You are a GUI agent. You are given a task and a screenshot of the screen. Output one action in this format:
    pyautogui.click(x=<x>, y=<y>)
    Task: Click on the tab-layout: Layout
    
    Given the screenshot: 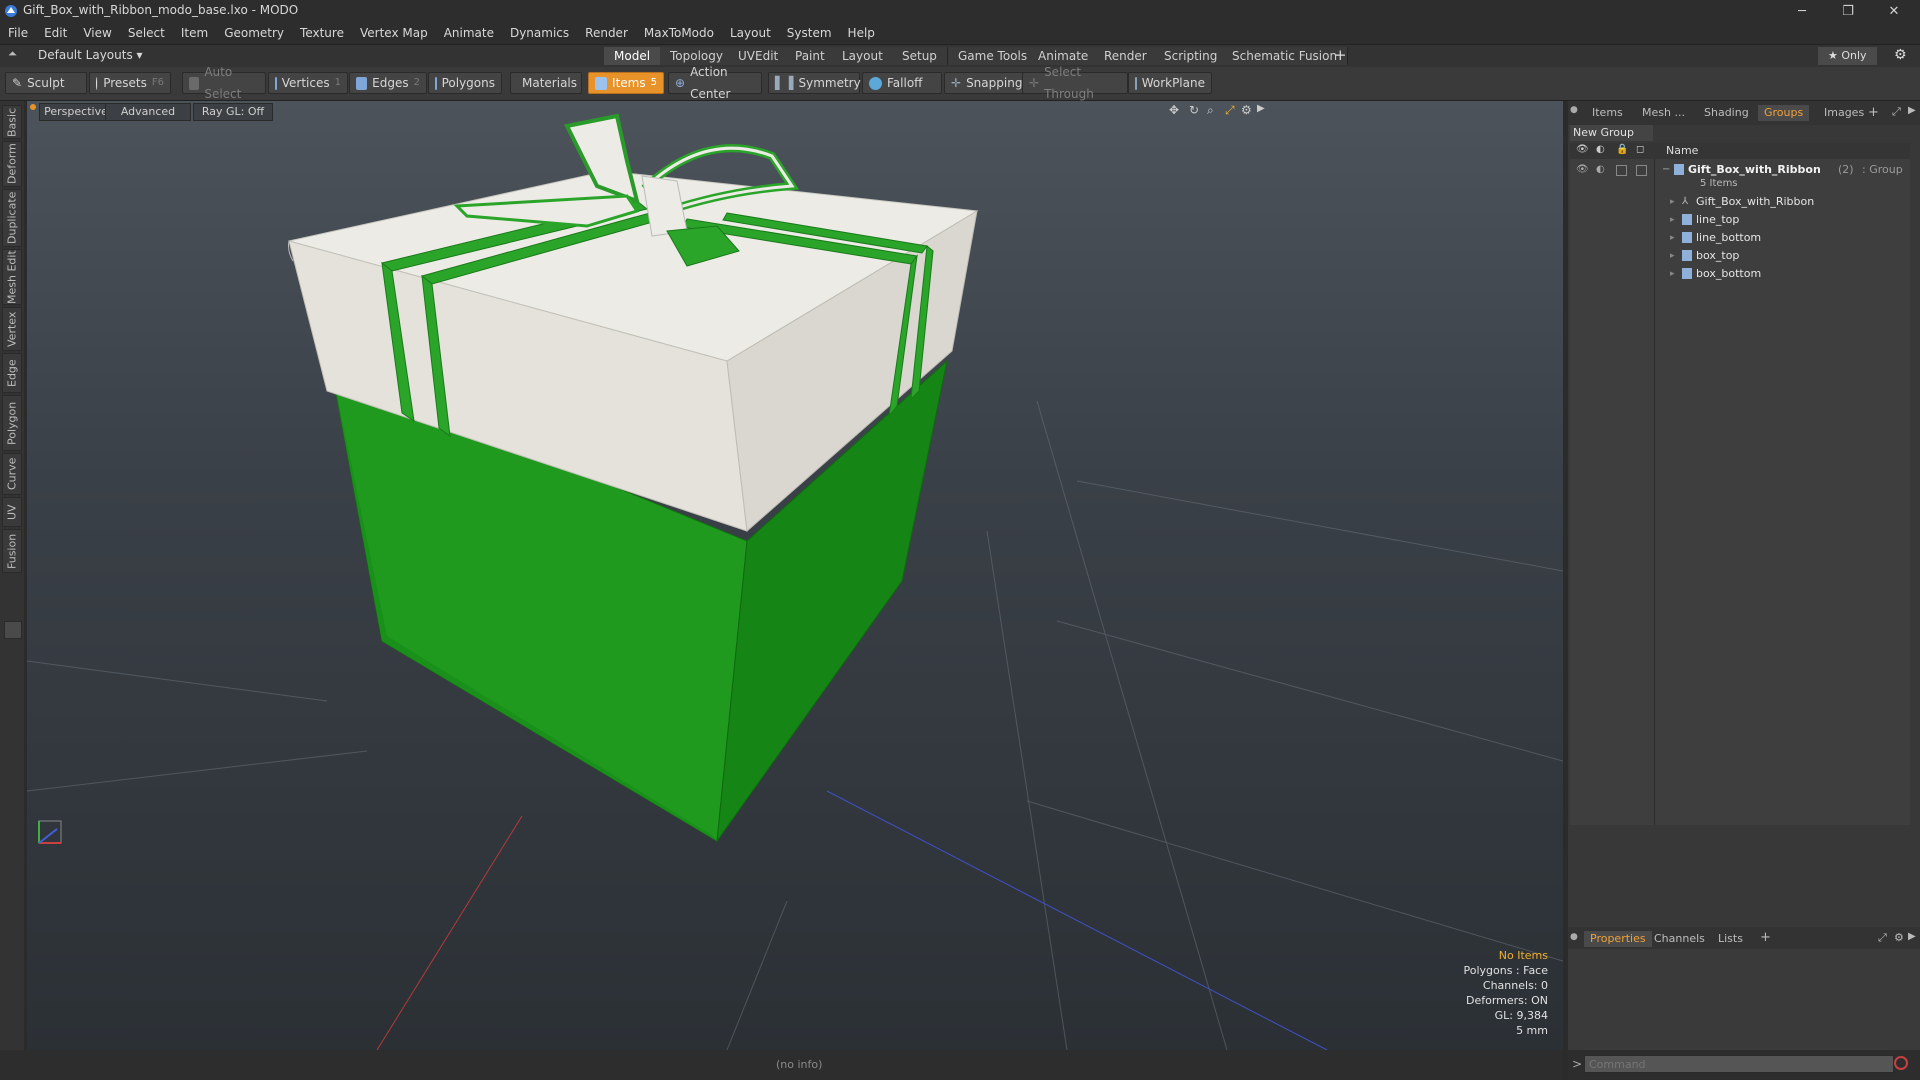 What is the action you would take?
    pyautogui.click(x=863, y=56)
    